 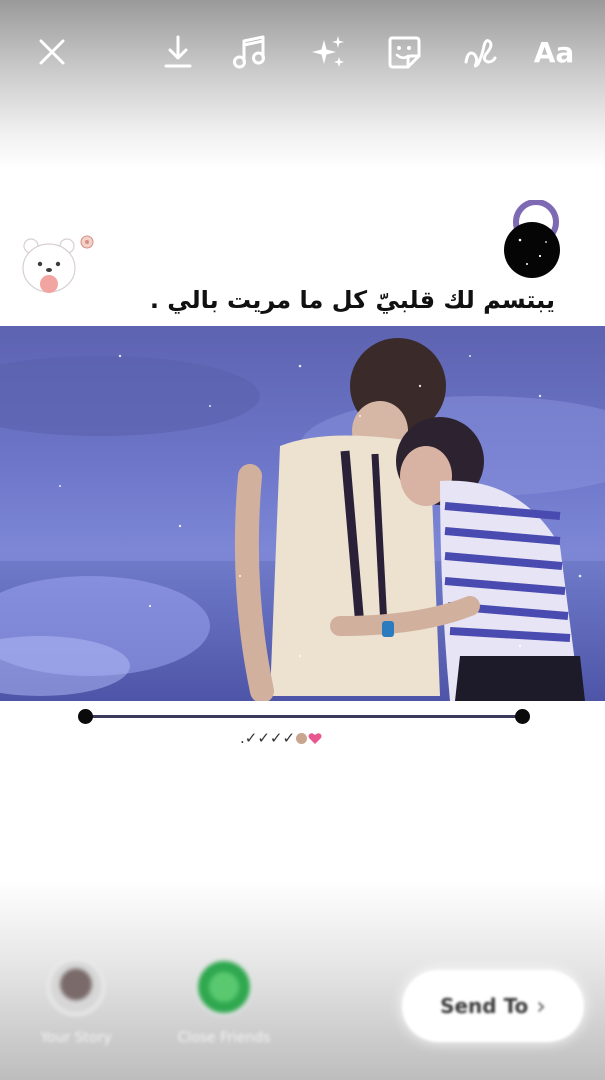 I want to click on close-friends-button: Close Friends, so click(x=224, y=1008).